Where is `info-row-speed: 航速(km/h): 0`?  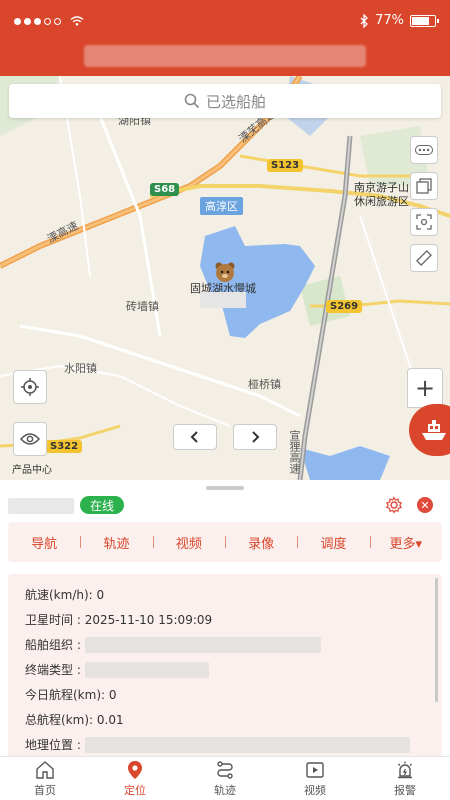 info-row-speed: 航速(km/h): 0 is located at coordinates (64, 594).